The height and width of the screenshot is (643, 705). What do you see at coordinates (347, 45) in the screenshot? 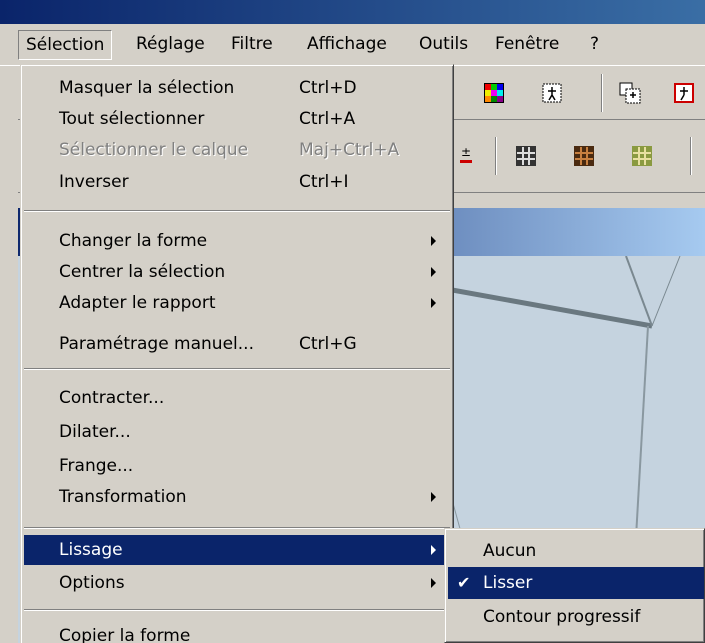
I see `menu-affichage: Affichage` at bounding box center [347, 45].